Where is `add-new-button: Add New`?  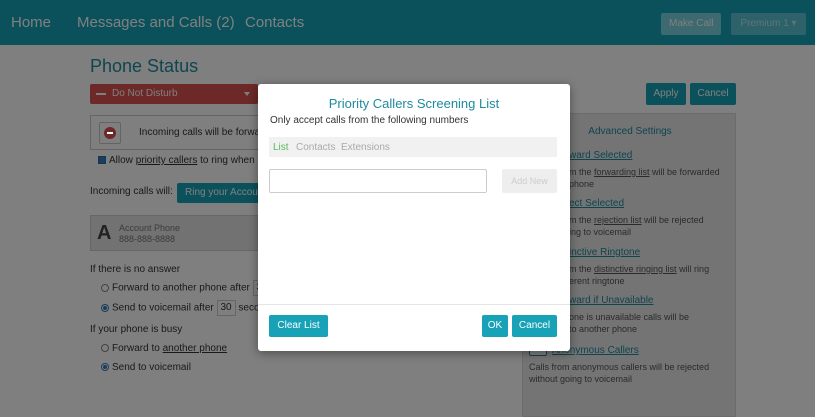
add-new-button: Add New is located at coordinates (529, 181).